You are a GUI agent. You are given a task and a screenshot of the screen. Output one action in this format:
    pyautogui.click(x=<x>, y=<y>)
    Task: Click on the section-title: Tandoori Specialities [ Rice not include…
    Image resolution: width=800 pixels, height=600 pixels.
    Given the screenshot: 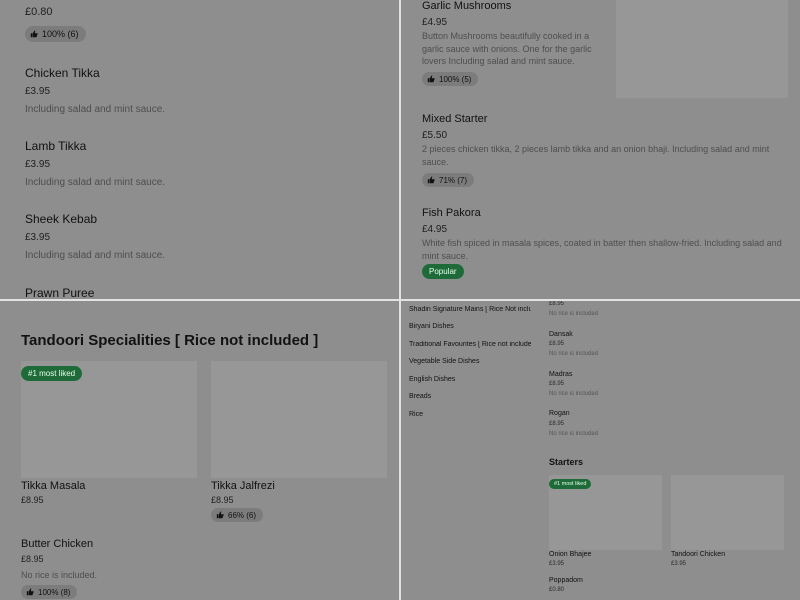 What is the action you would take?
    pyautogui.click(x=170, y=340)
    